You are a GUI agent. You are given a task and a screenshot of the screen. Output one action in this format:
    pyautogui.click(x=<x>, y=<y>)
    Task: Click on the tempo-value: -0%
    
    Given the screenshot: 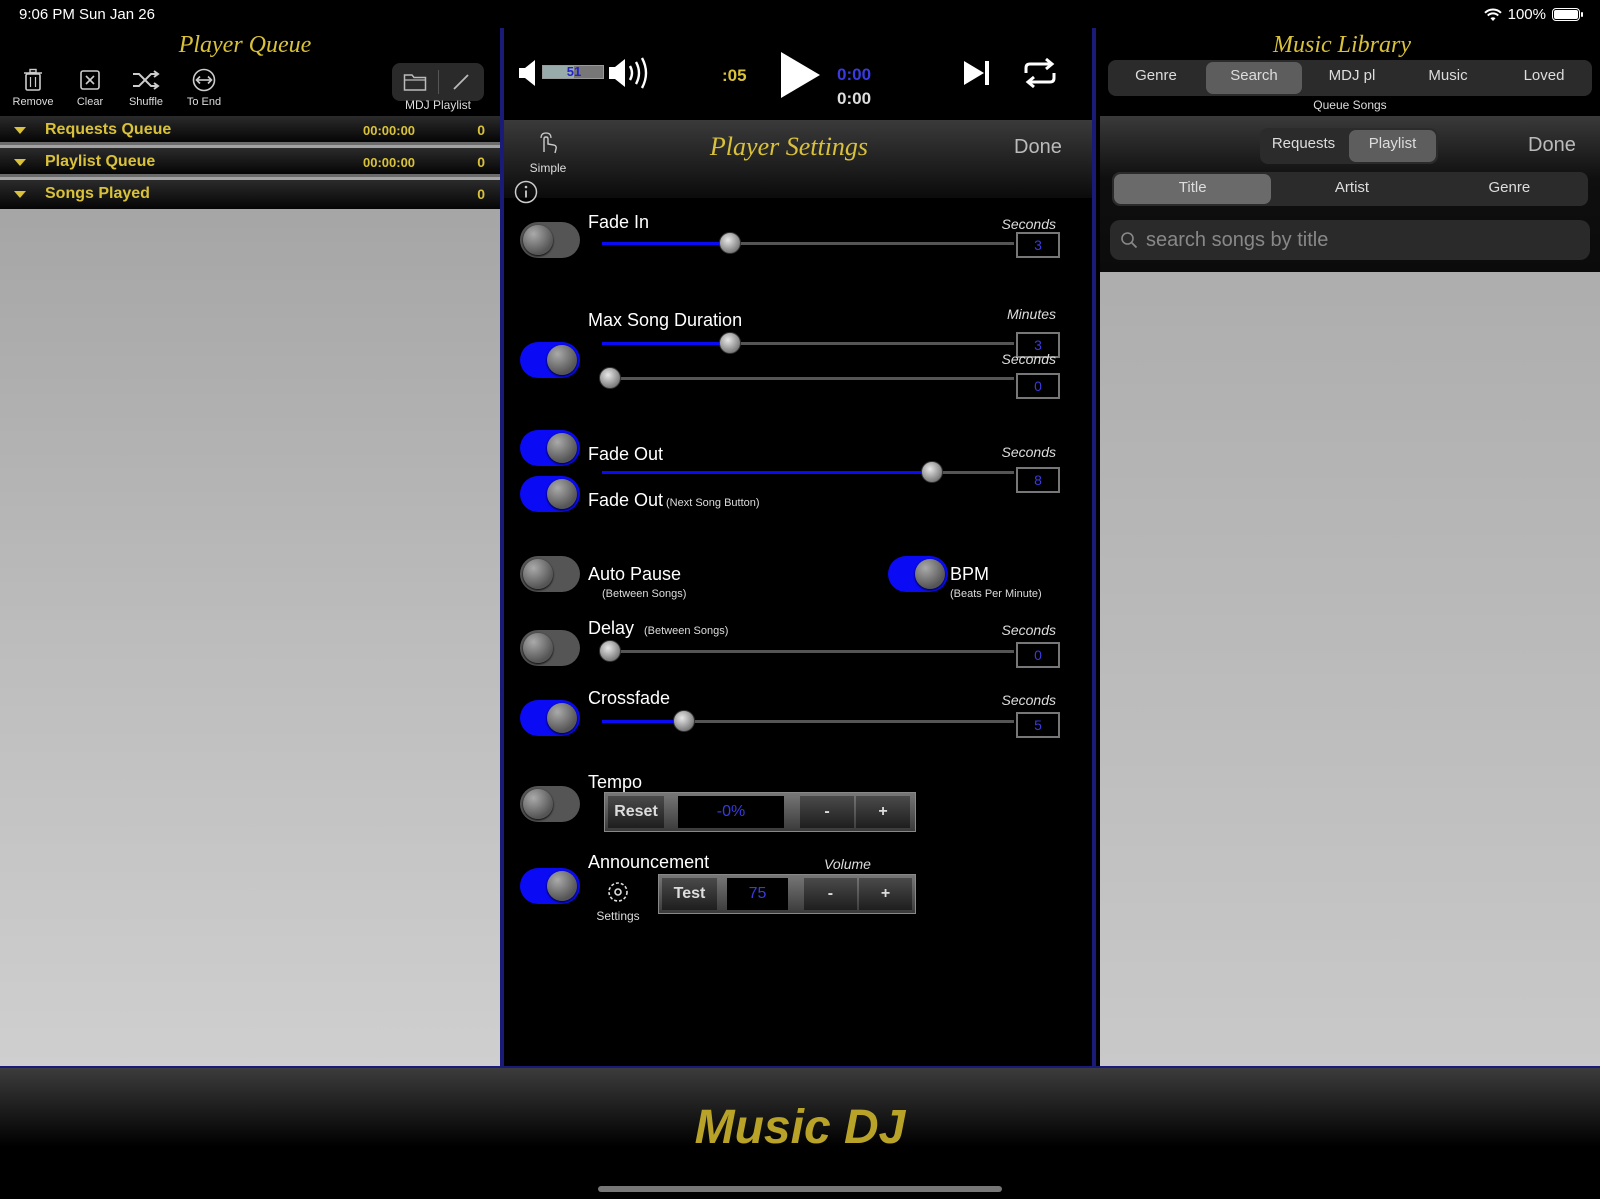 What is the action you would take?
    pyautogui.click(x=731, y=812)
    